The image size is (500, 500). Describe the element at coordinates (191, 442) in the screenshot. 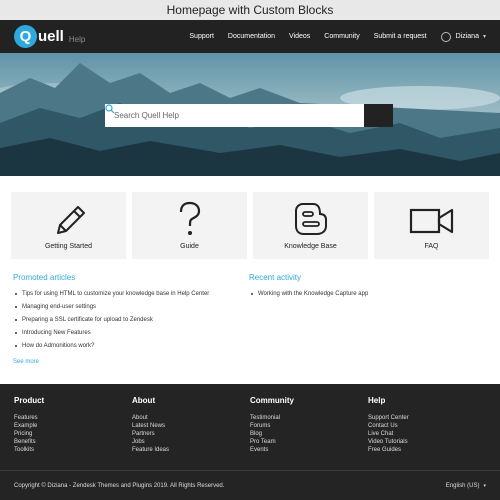

I see `footer-link: Jobs` at that location.